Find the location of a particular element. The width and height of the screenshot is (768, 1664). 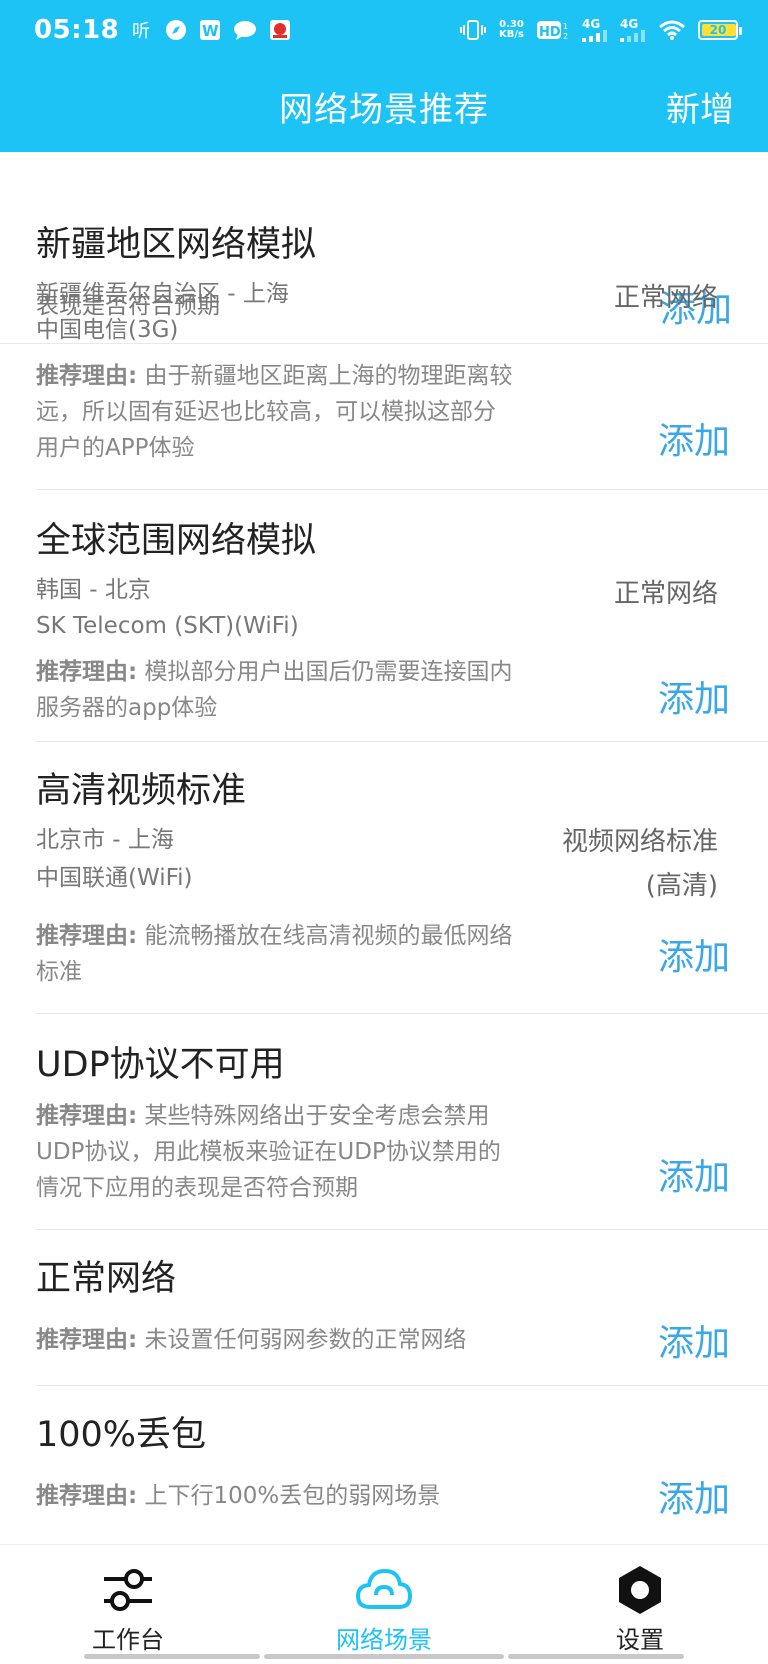

scenario-route: 新疆维吾尔自治区 - 上海 is located at coordinates (162, 294).